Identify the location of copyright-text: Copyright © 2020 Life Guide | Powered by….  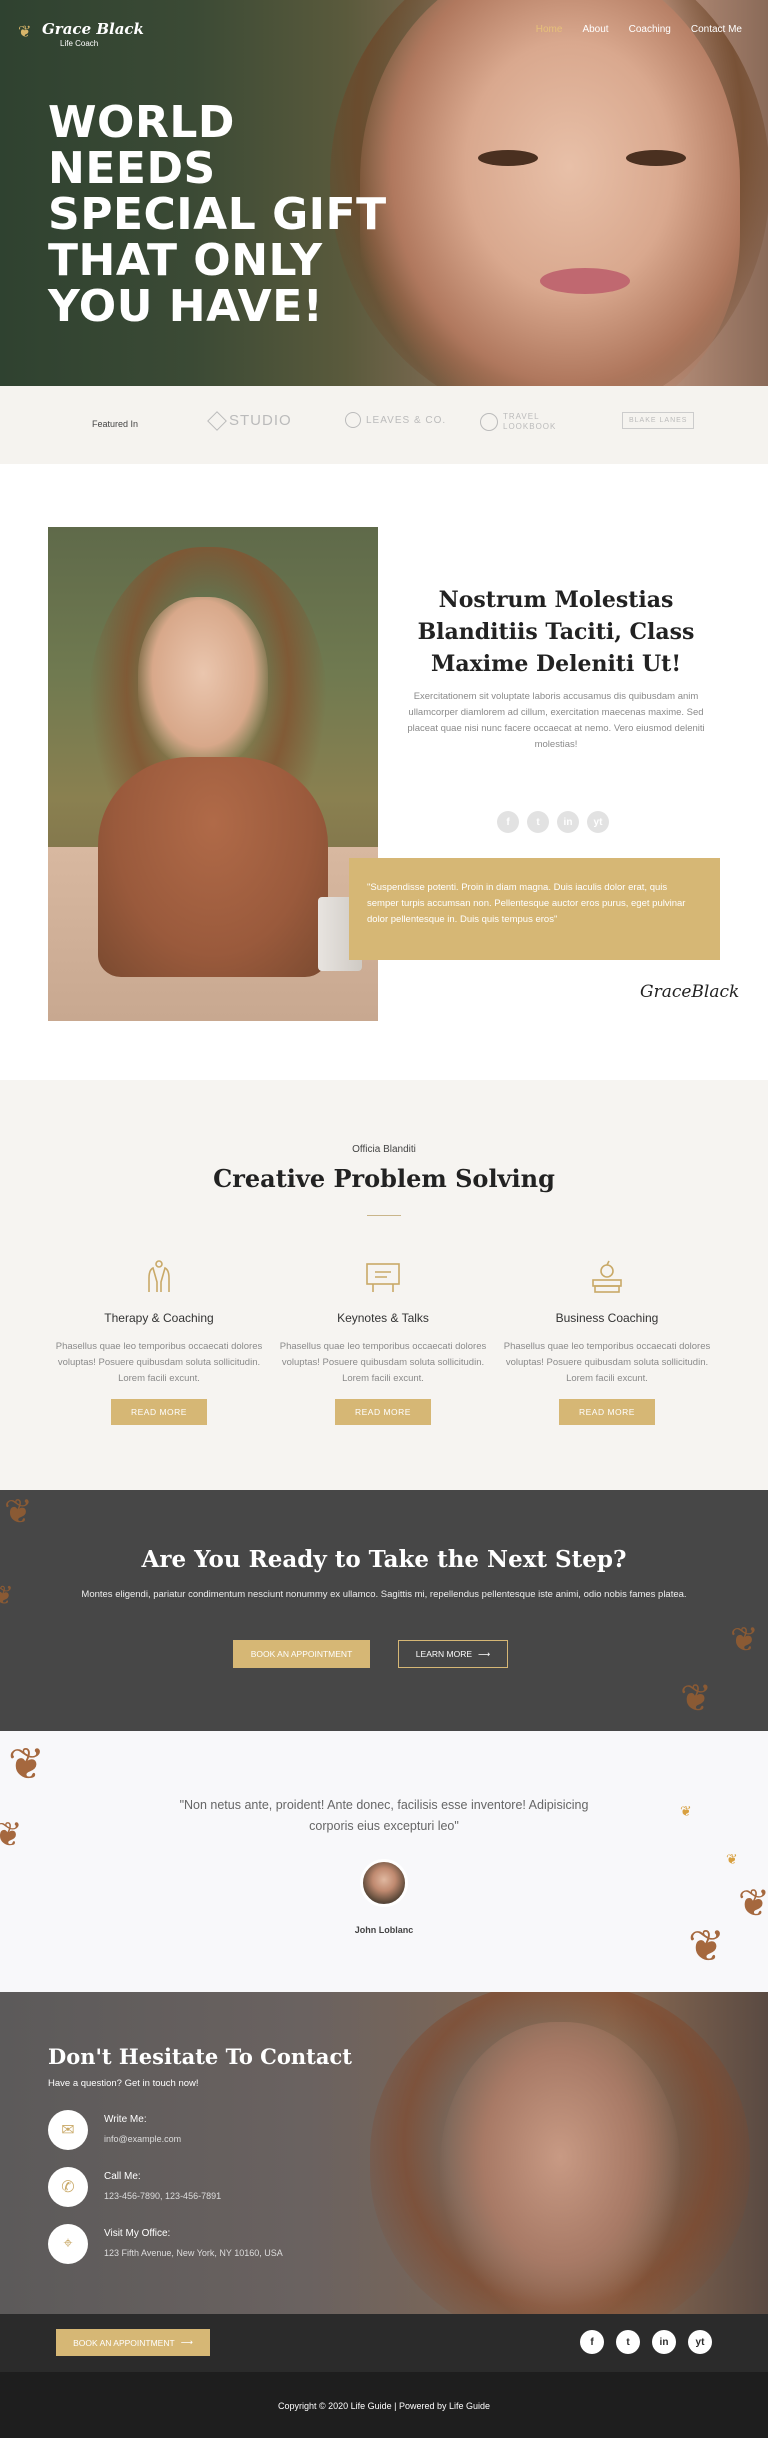
(384, 2406).